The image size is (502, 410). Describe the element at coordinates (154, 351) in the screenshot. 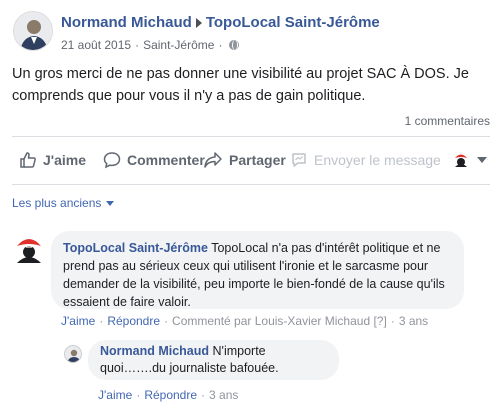

I see `reply-author-link: Normand Michaud` at that location.